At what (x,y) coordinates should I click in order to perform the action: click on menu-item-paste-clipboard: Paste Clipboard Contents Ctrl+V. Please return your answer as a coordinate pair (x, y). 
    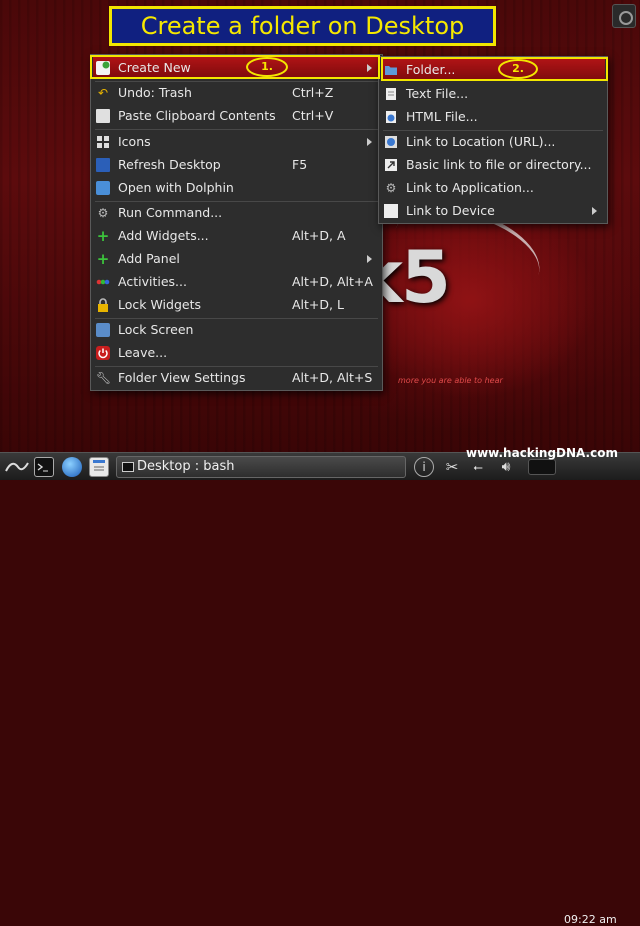
    Looking at the image, I should click on (236, 116).